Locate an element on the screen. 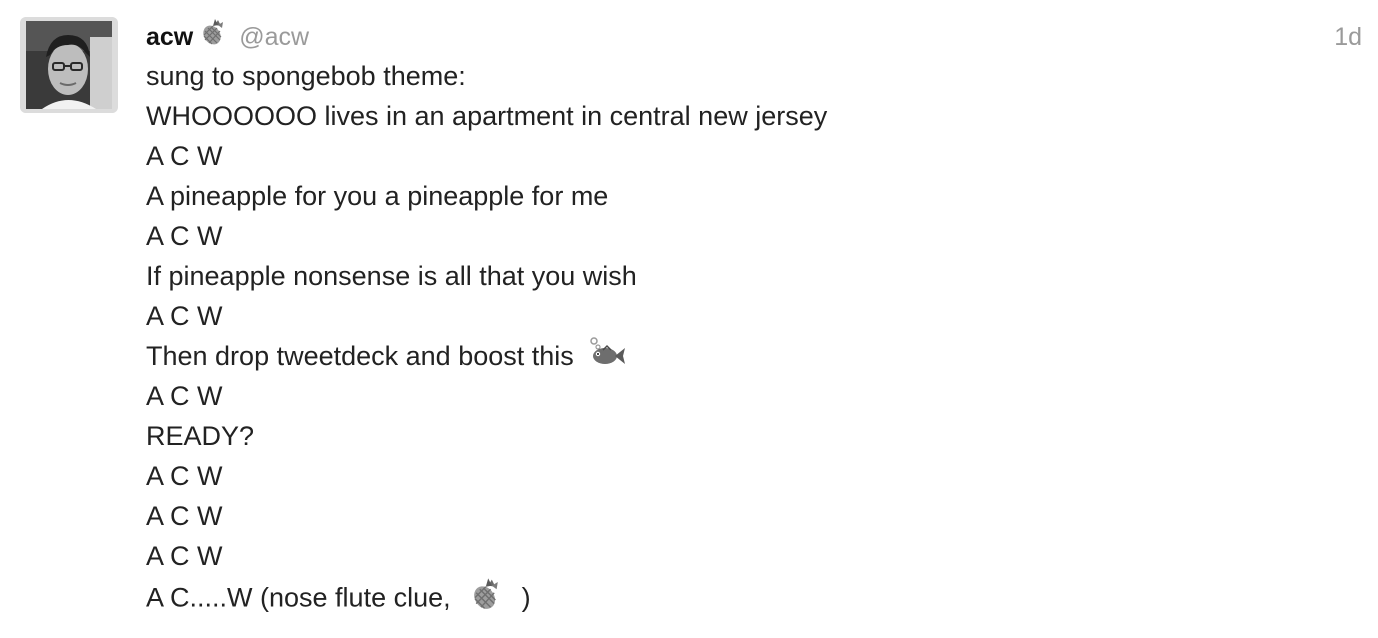 The image size is (1378, 638). fish-icon is located at coordinates (607, 357).